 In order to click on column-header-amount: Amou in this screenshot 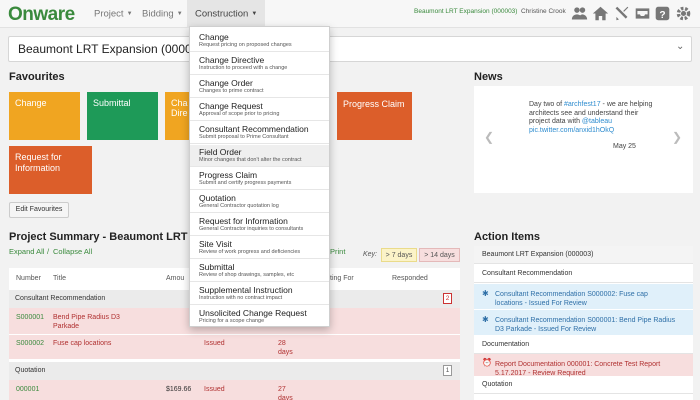, I will do `click(175, 278)`.